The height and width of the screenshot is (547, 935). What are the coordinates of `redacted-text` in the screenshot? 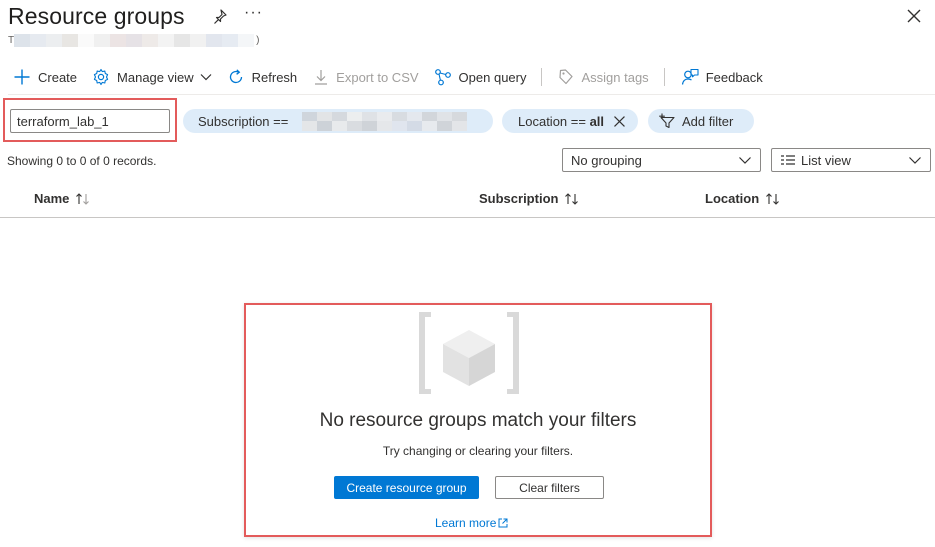 It's located at (134, 40).